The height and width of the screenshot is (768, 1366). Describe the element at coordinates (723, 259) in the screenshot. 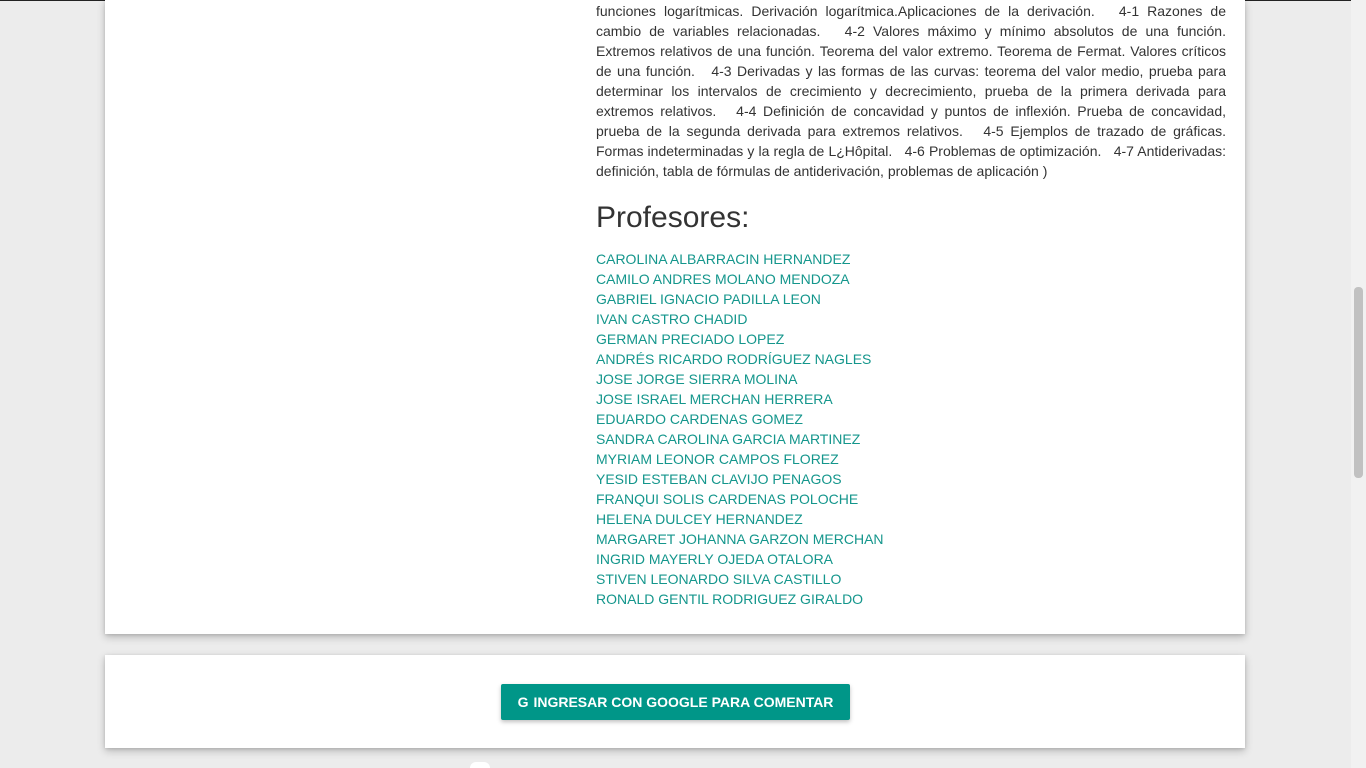

I see `professor-link: CAROLINA ALBARRACIN HERNANDEZ` at that location.